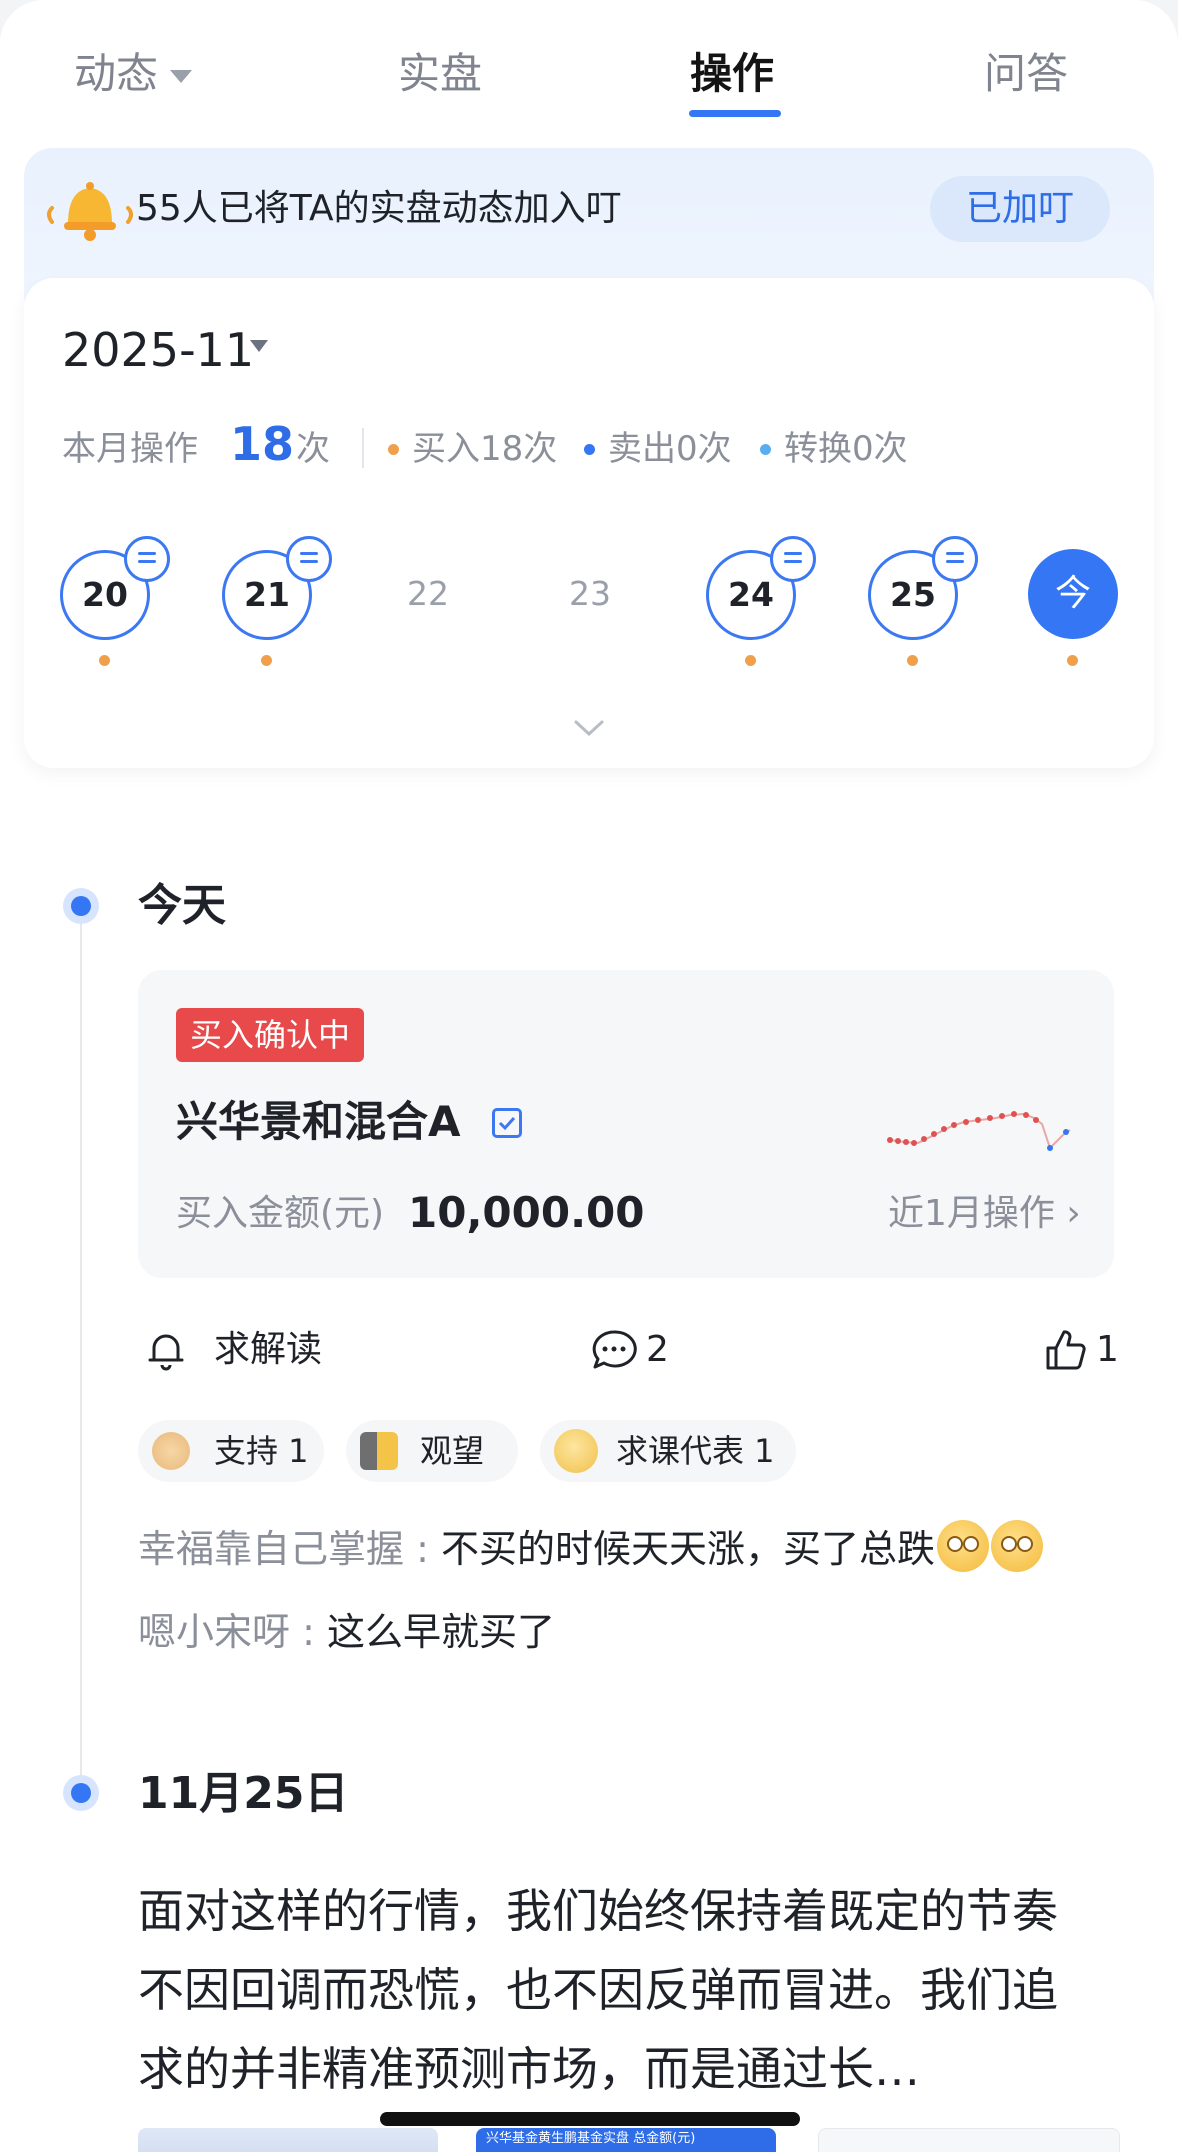 The width and height of the screenshot is (1178, 2152). I want to click on sparkline-chart, so click(979, 1131).